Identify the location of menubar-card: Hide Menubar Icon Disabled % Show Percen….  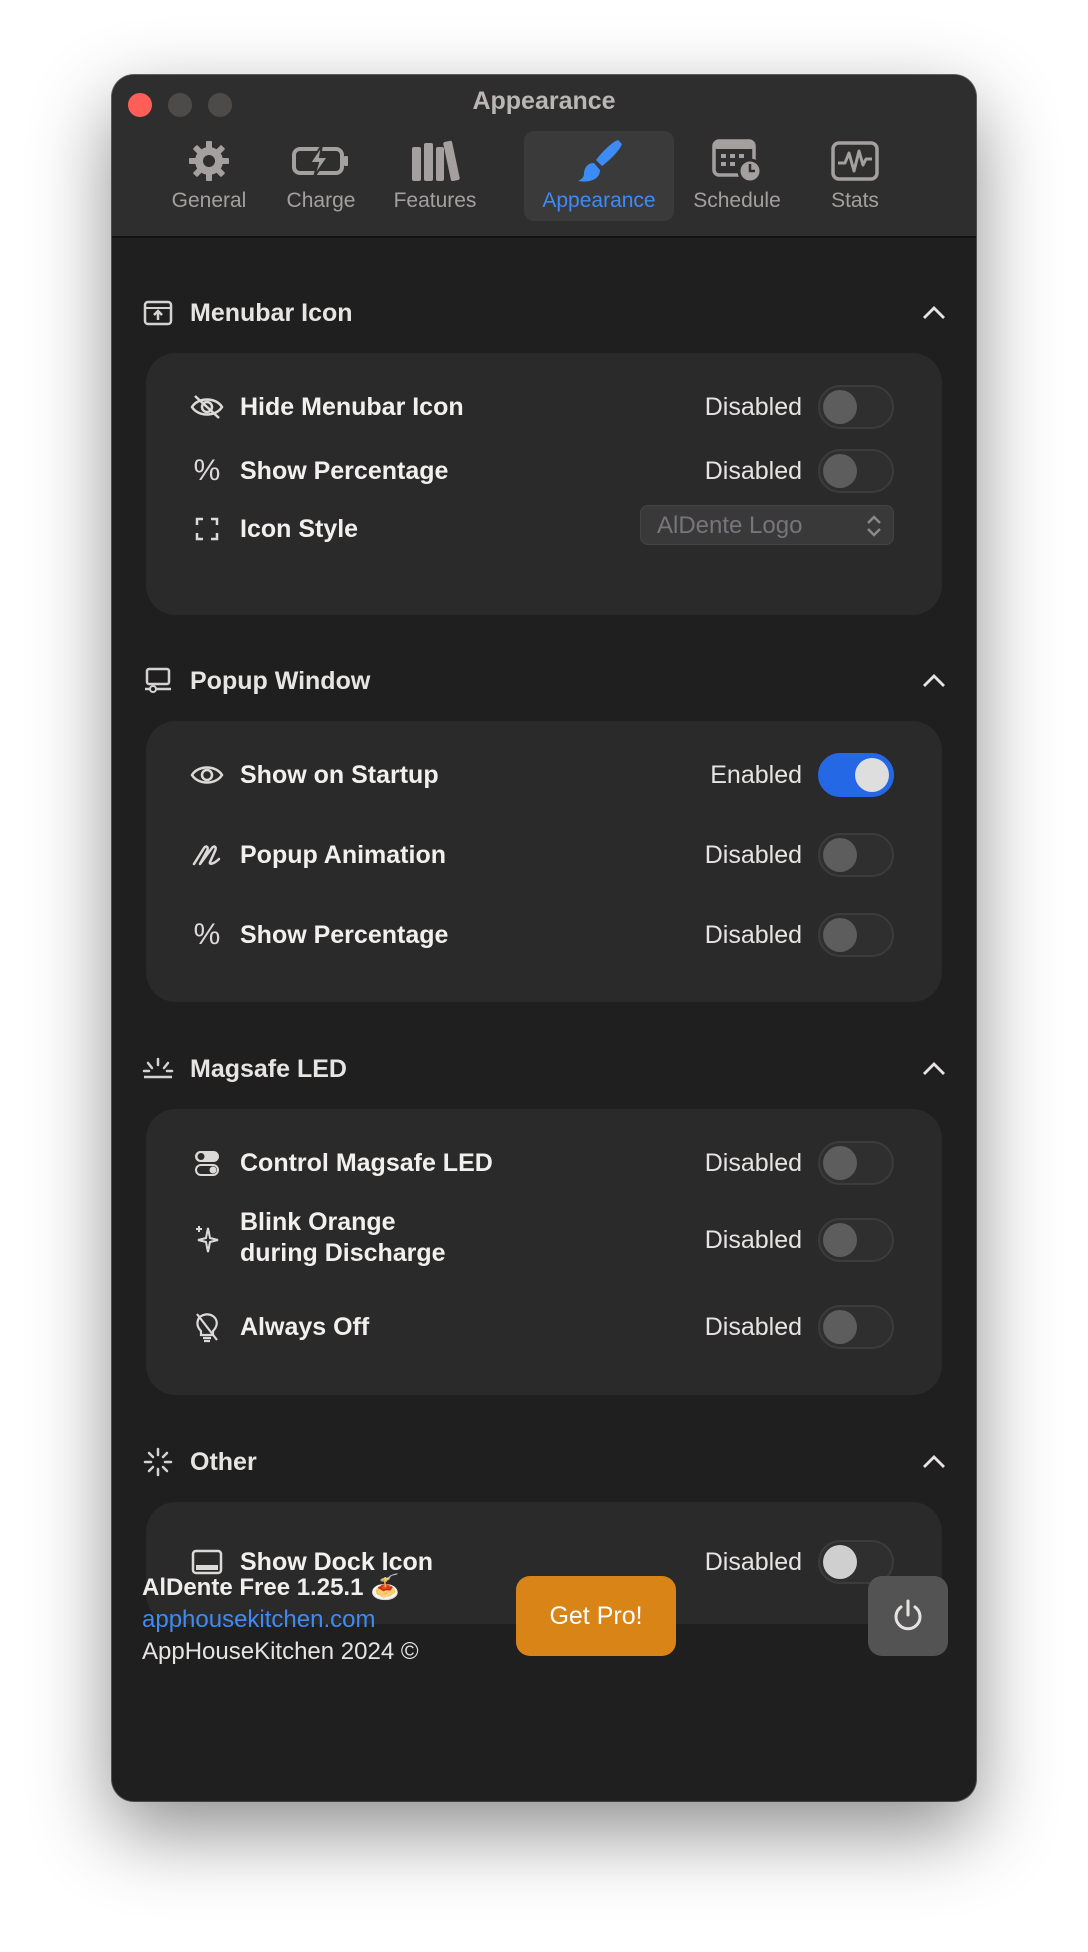
(544, 484).